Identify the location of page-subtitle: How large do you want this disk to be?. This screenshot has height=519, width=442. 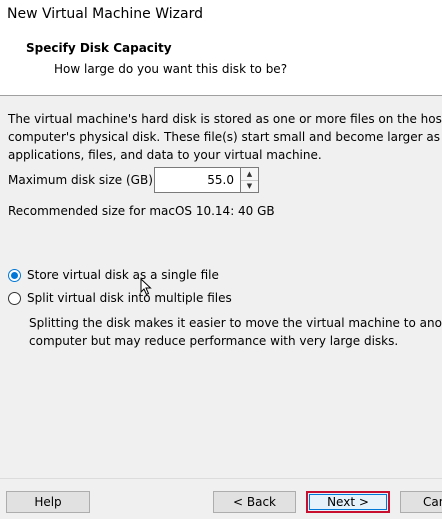
(171, 69).